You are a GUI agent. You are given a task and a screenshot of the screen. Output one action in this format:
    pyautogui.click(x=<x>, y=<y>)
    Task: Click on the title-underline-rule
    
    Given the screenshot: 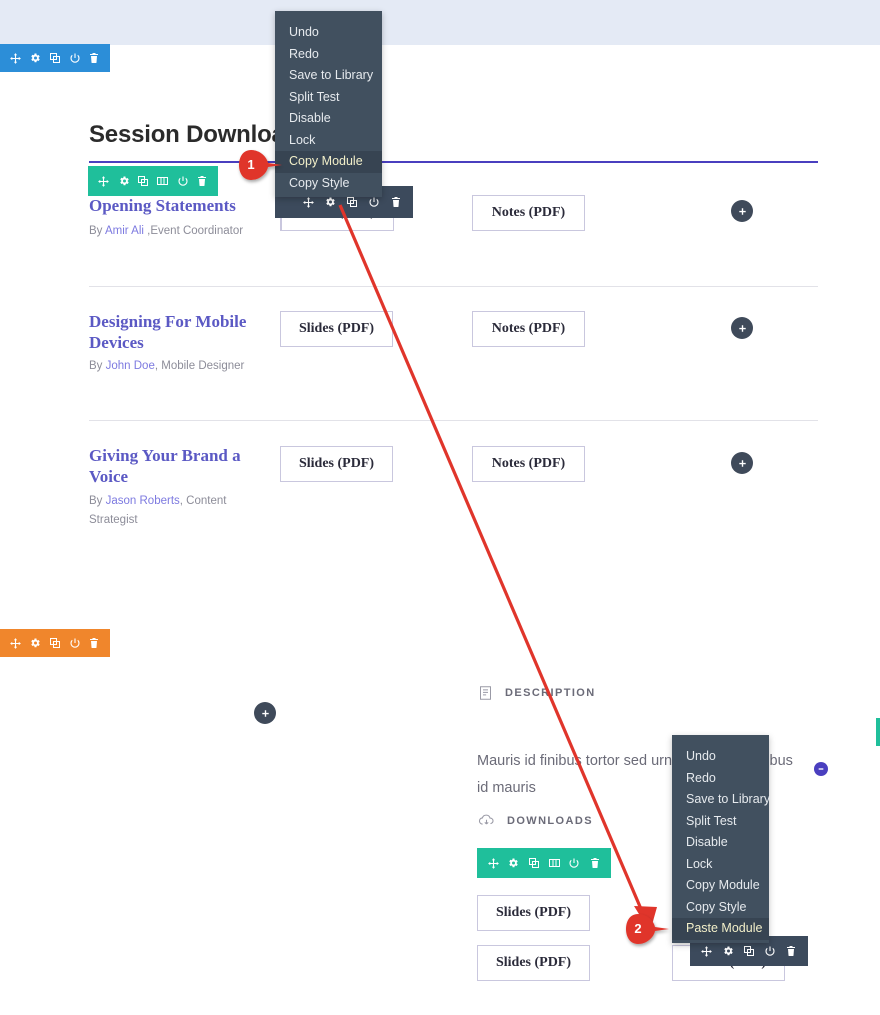 What is the action you would take?
    pyautogui.click(x=453, y=162)
    